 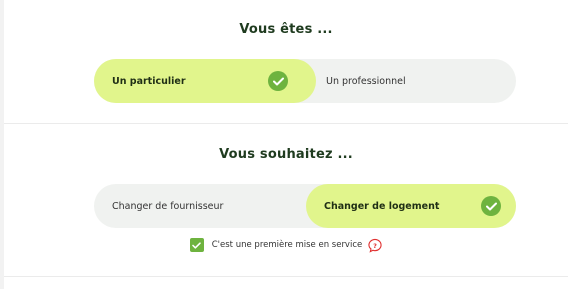 I want to click on customer-type-toggle: Un particulier Un professionnel, so click(x=305, y=81).